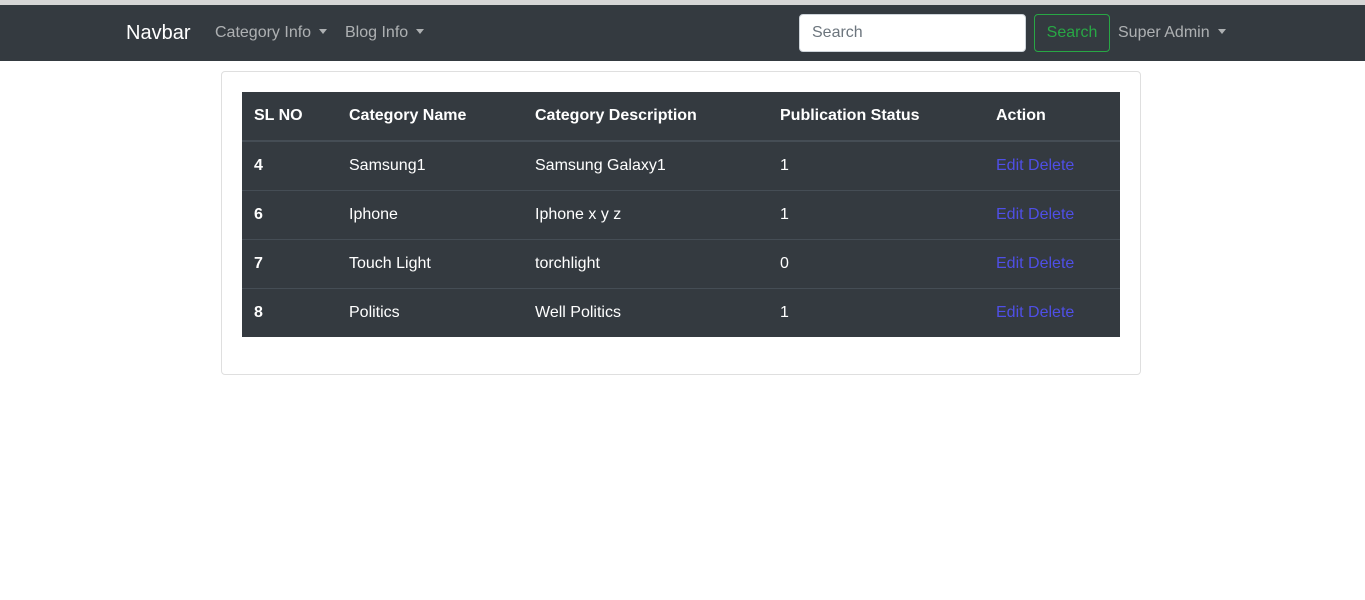 This screenshot has height=600, width=1365. What do you see at coordinates (645, 312) in the screenshot?
I see `row-category-description: Well Politics` at bounding box center [645, 312].